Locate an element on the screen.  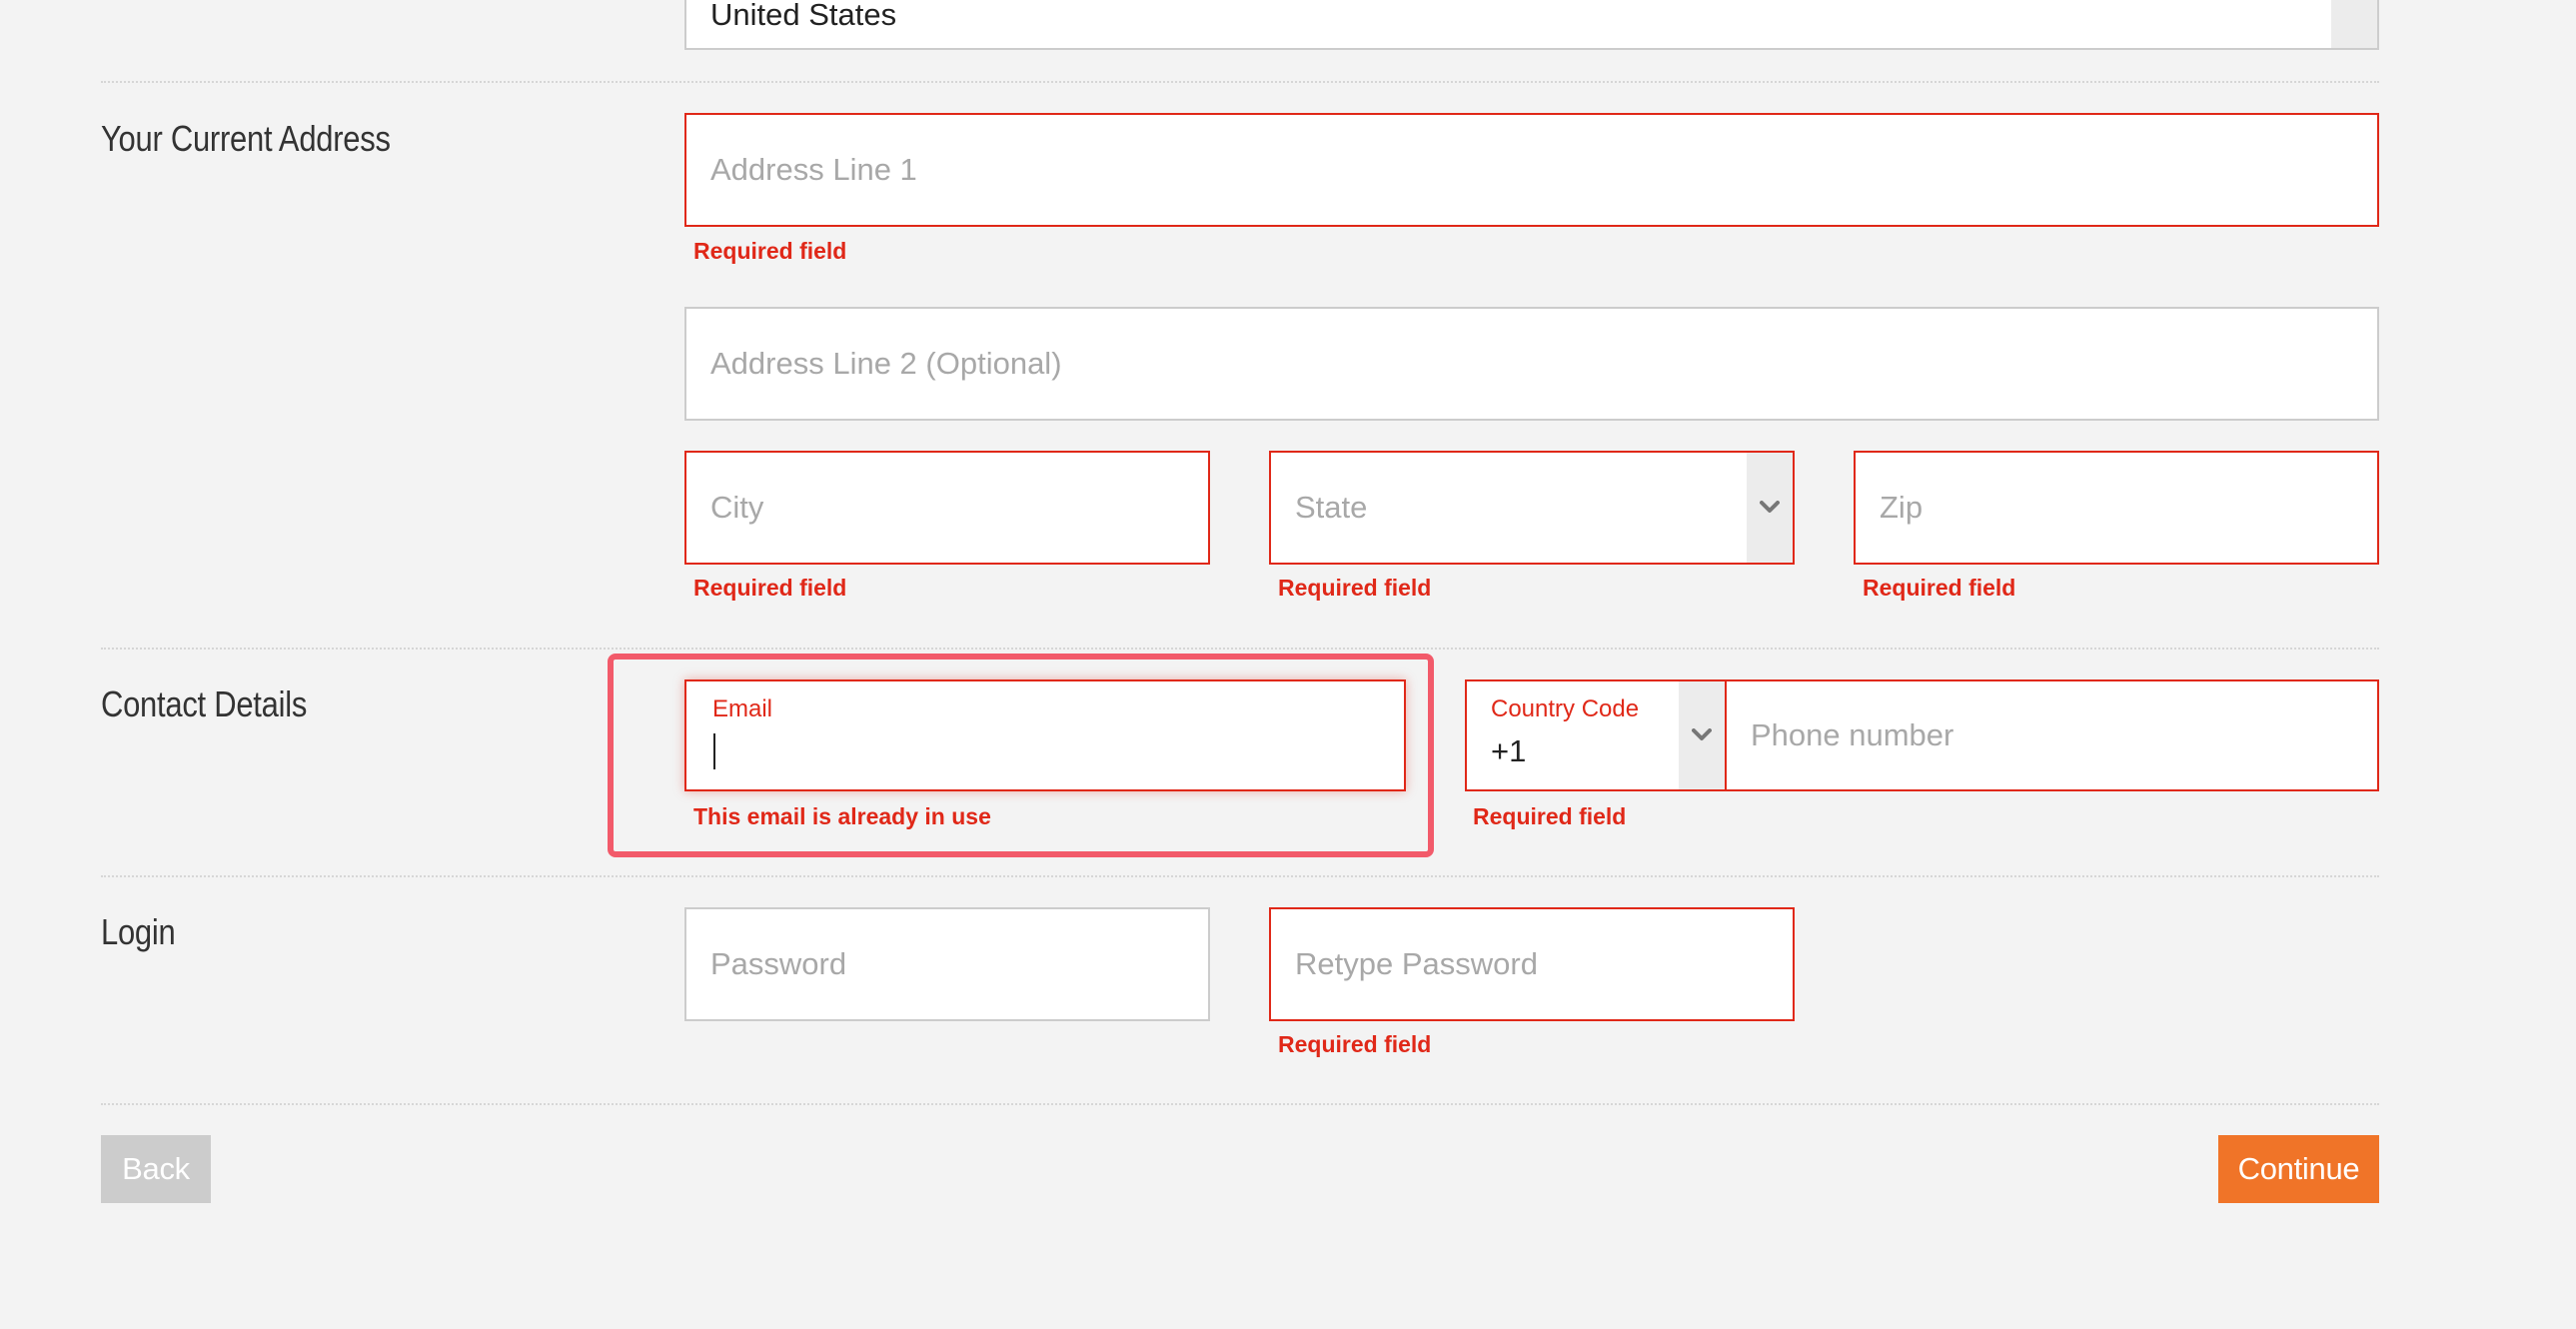
city-error: Required field is located at coordinates (770, 588).